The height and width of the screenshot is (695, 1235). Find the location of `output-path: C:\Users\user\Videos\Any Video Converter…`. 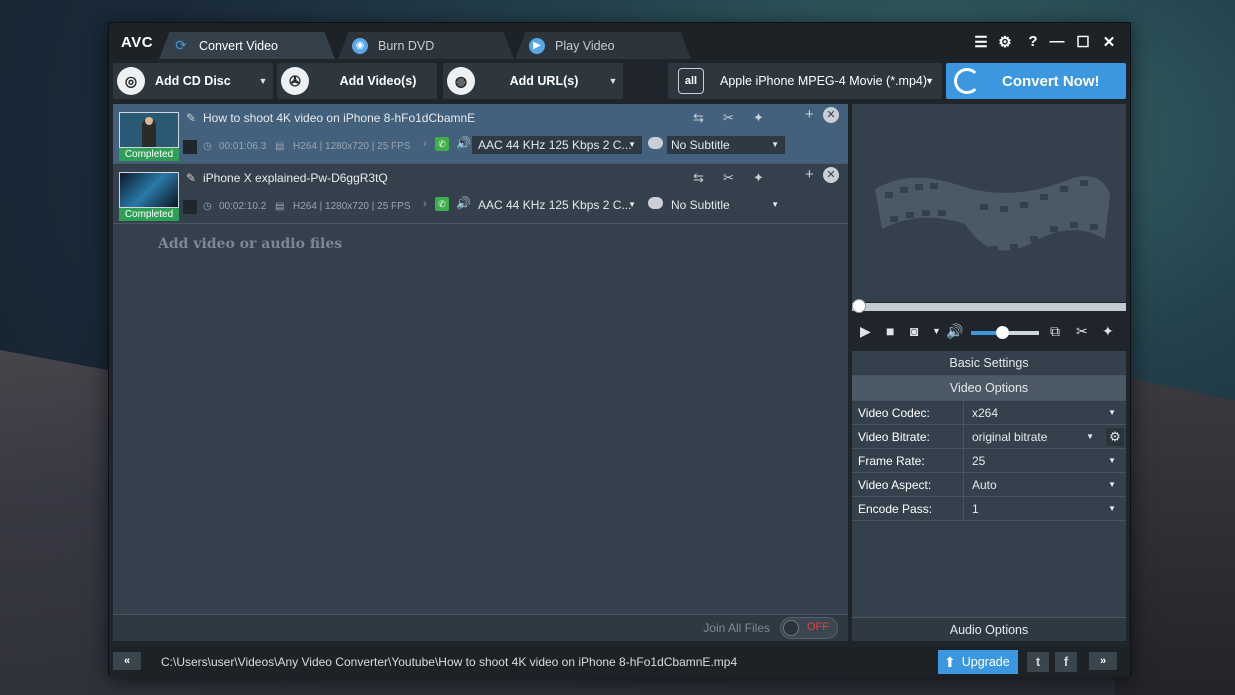

output-path: C:\Users\user\Videos\Any Video Converter… is located at coordinates (449, 662).